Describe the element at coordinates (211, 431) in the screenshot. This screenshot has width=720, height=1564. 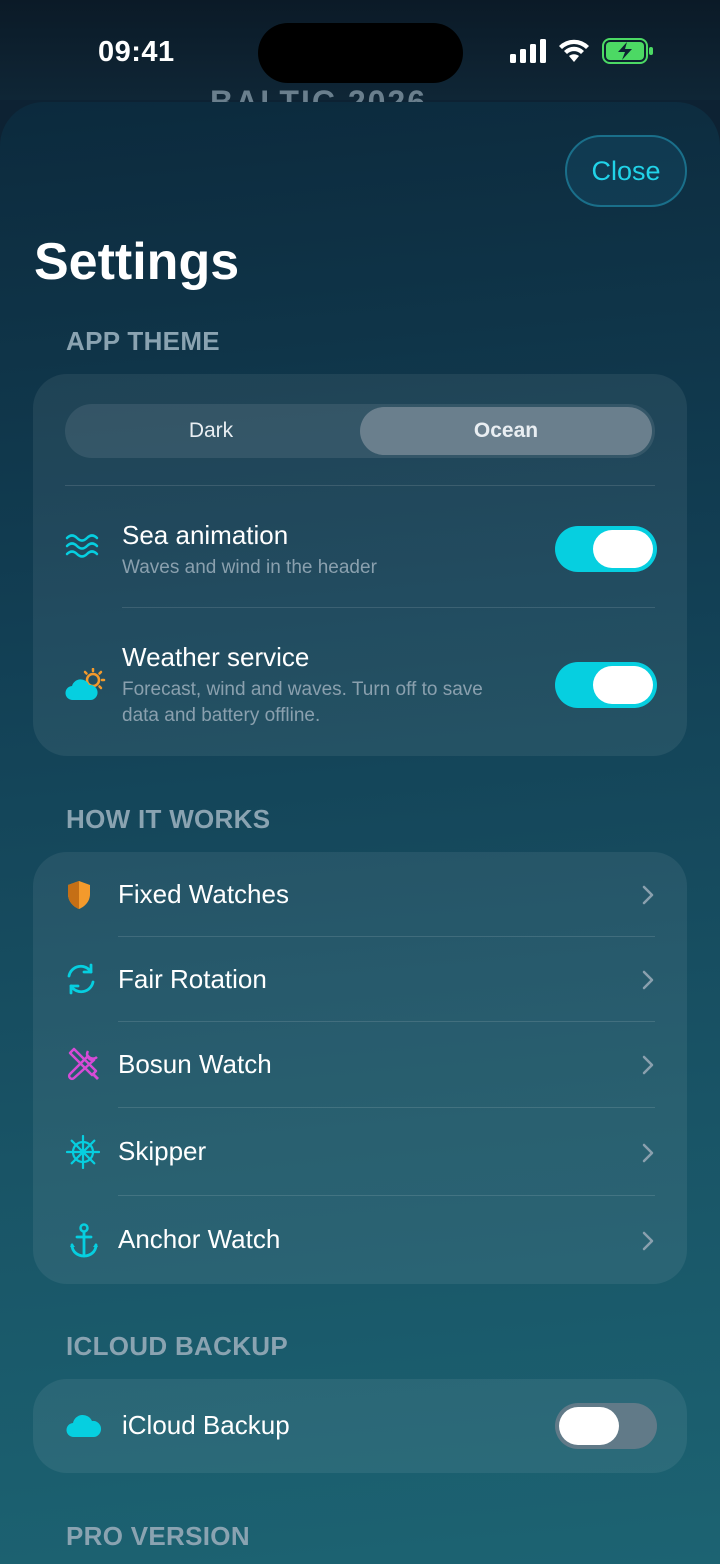
I see `theme-option-dark: Dark` at that location.